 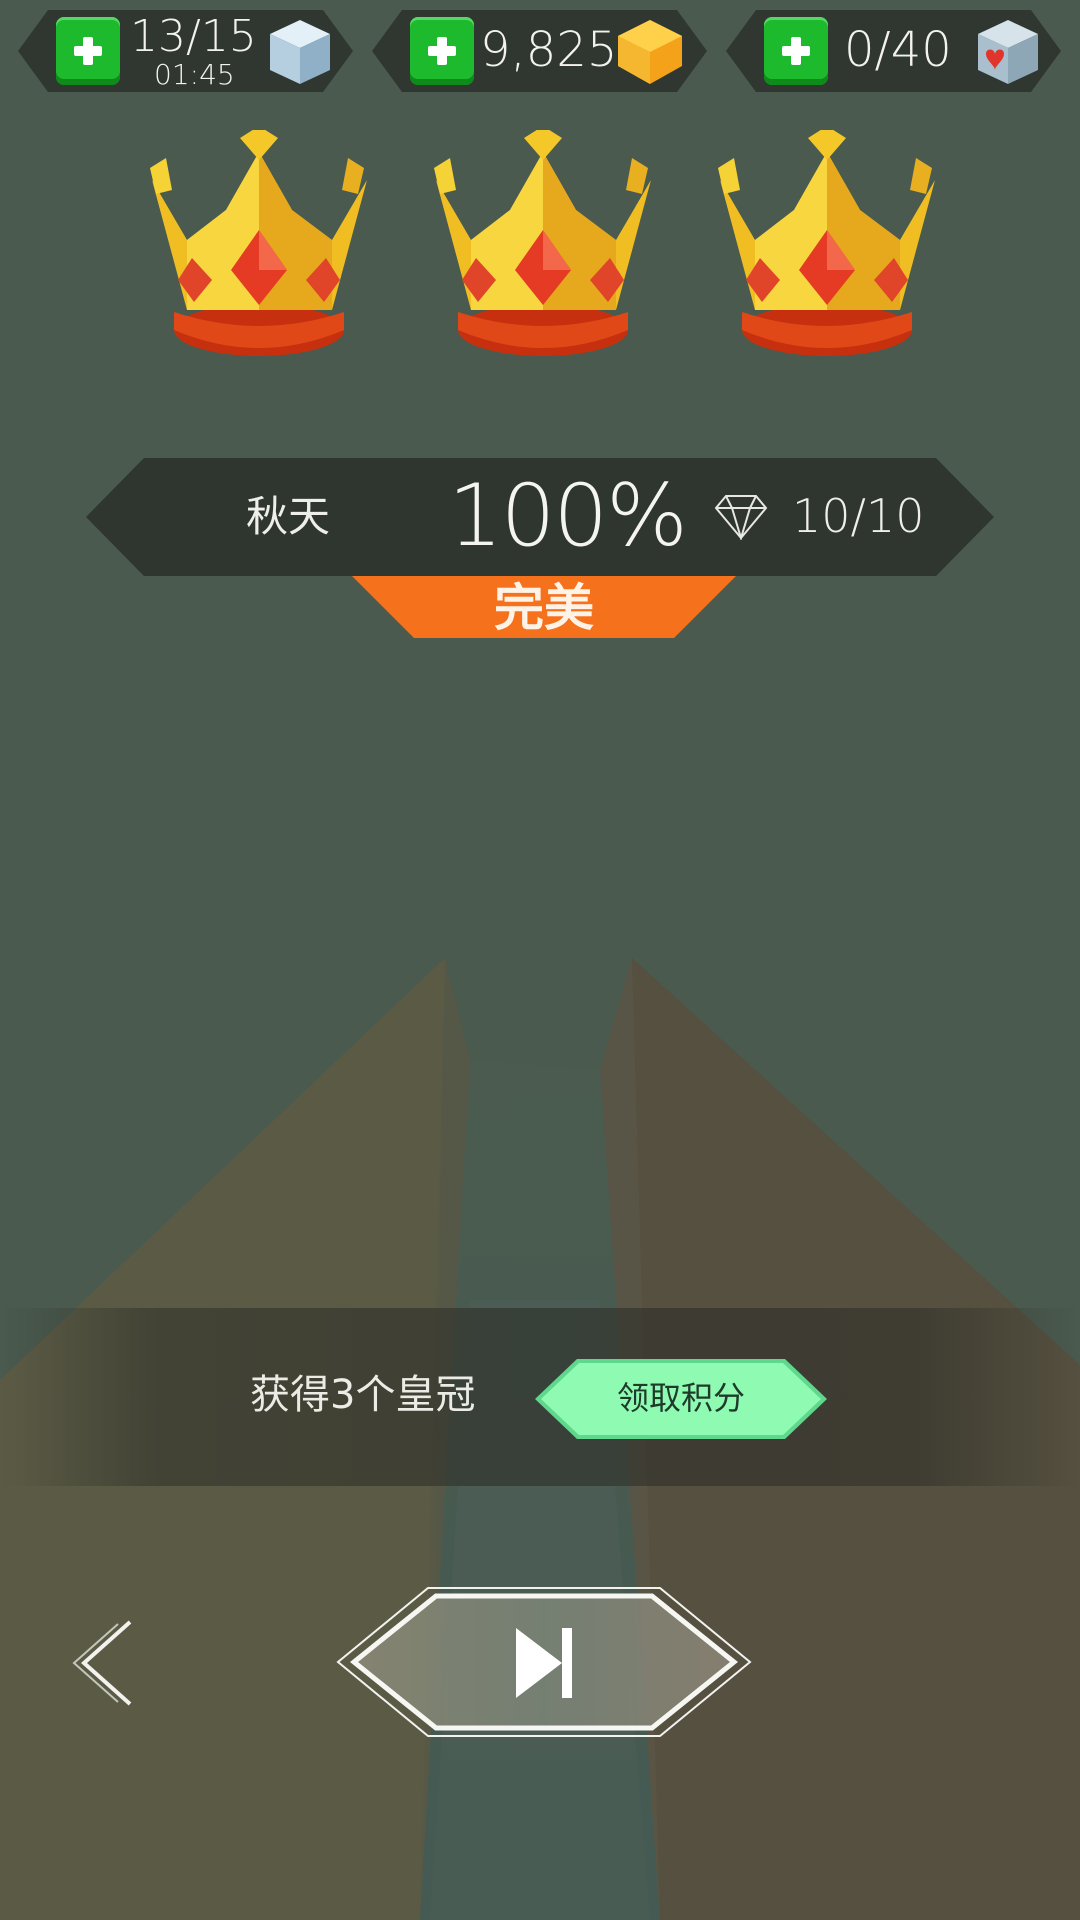 What do you see at coordinates (650, 52) in the screenshot?
I see `gold-gem-icon` at bounding box center [650, 52].